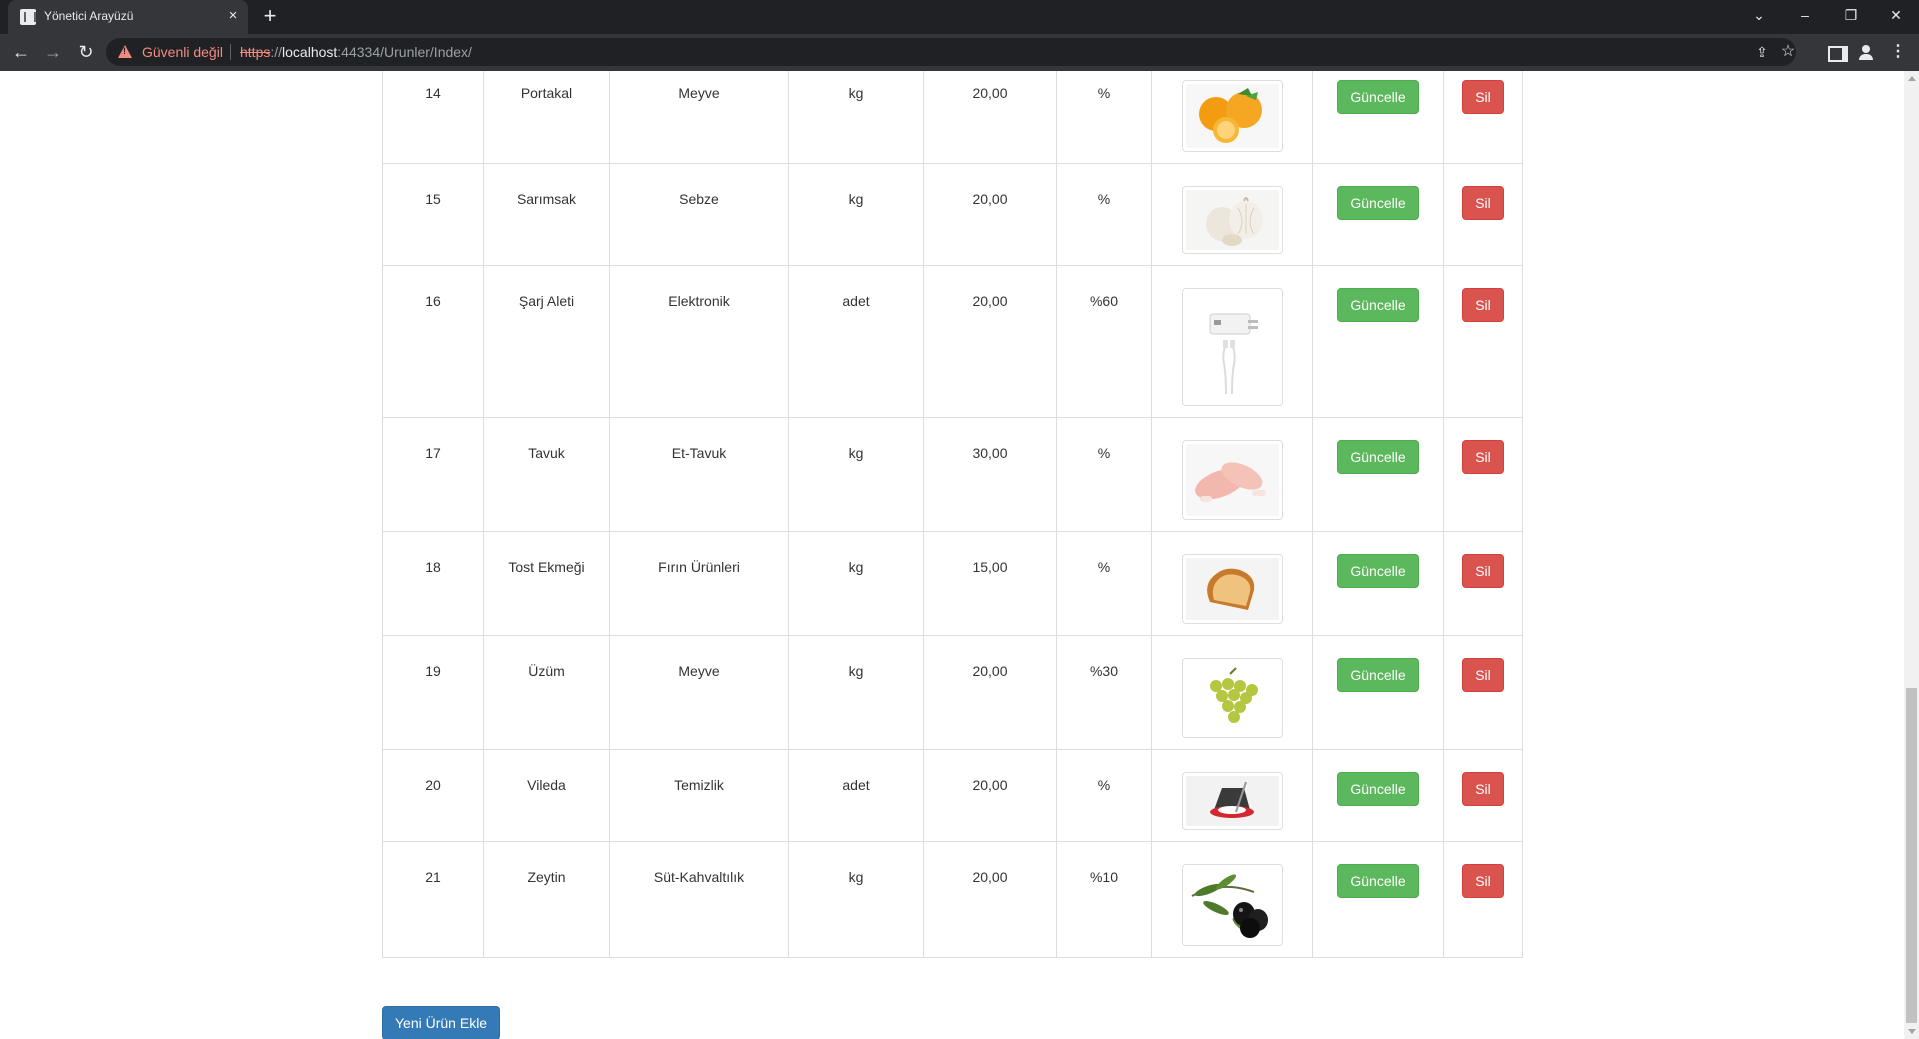 The height and width of the screenshot is (1039, 1919). What do you see at coordinates (699, 214) in the screenshot?
I see `product-category-cell: Sebze` at bounding box center [699, 214].